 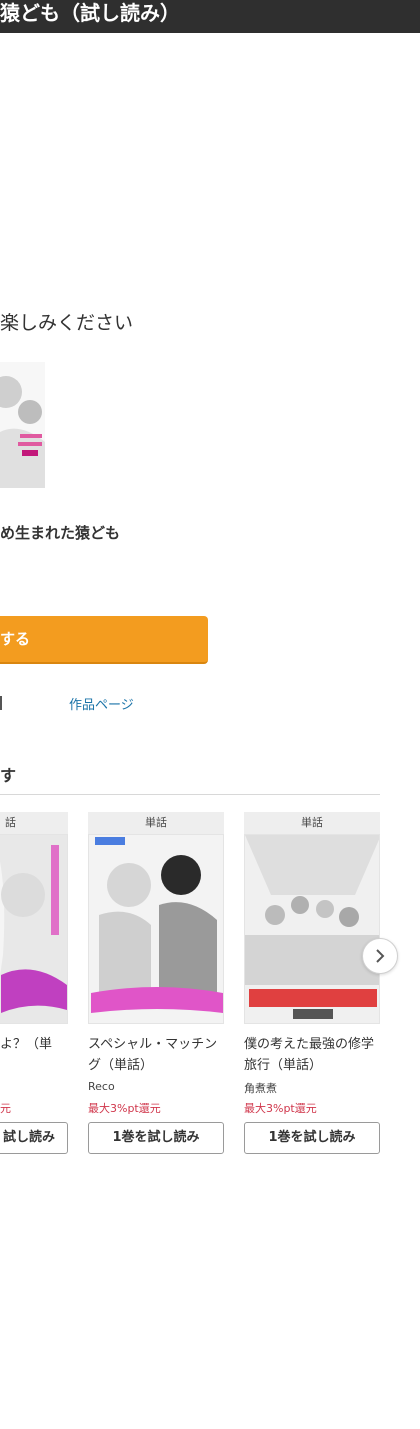 I want to click on book-cover-thumbnail, so click(x=22, y=425).